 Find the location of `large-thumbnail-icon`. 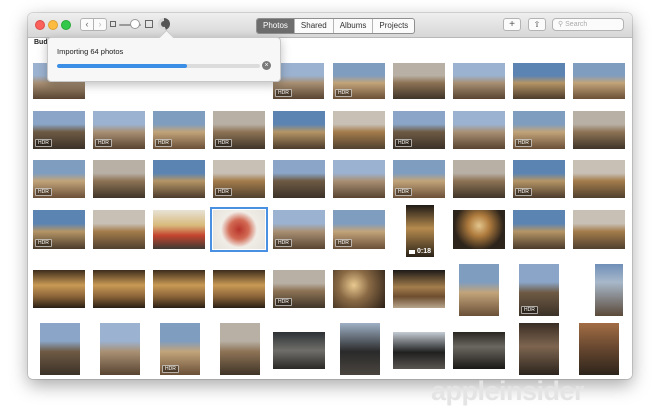

large-thumbnail-icon is located at coordinates (149, 24).